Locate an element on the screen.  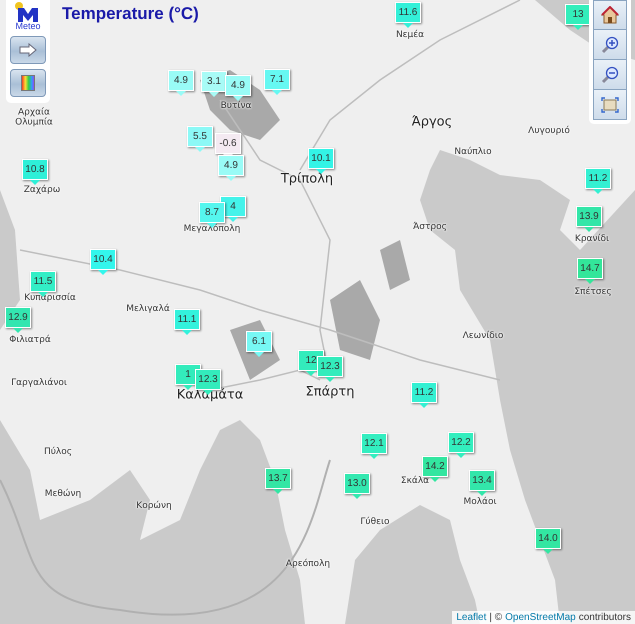
logo: Meteo is located at coordinates (28, 15).